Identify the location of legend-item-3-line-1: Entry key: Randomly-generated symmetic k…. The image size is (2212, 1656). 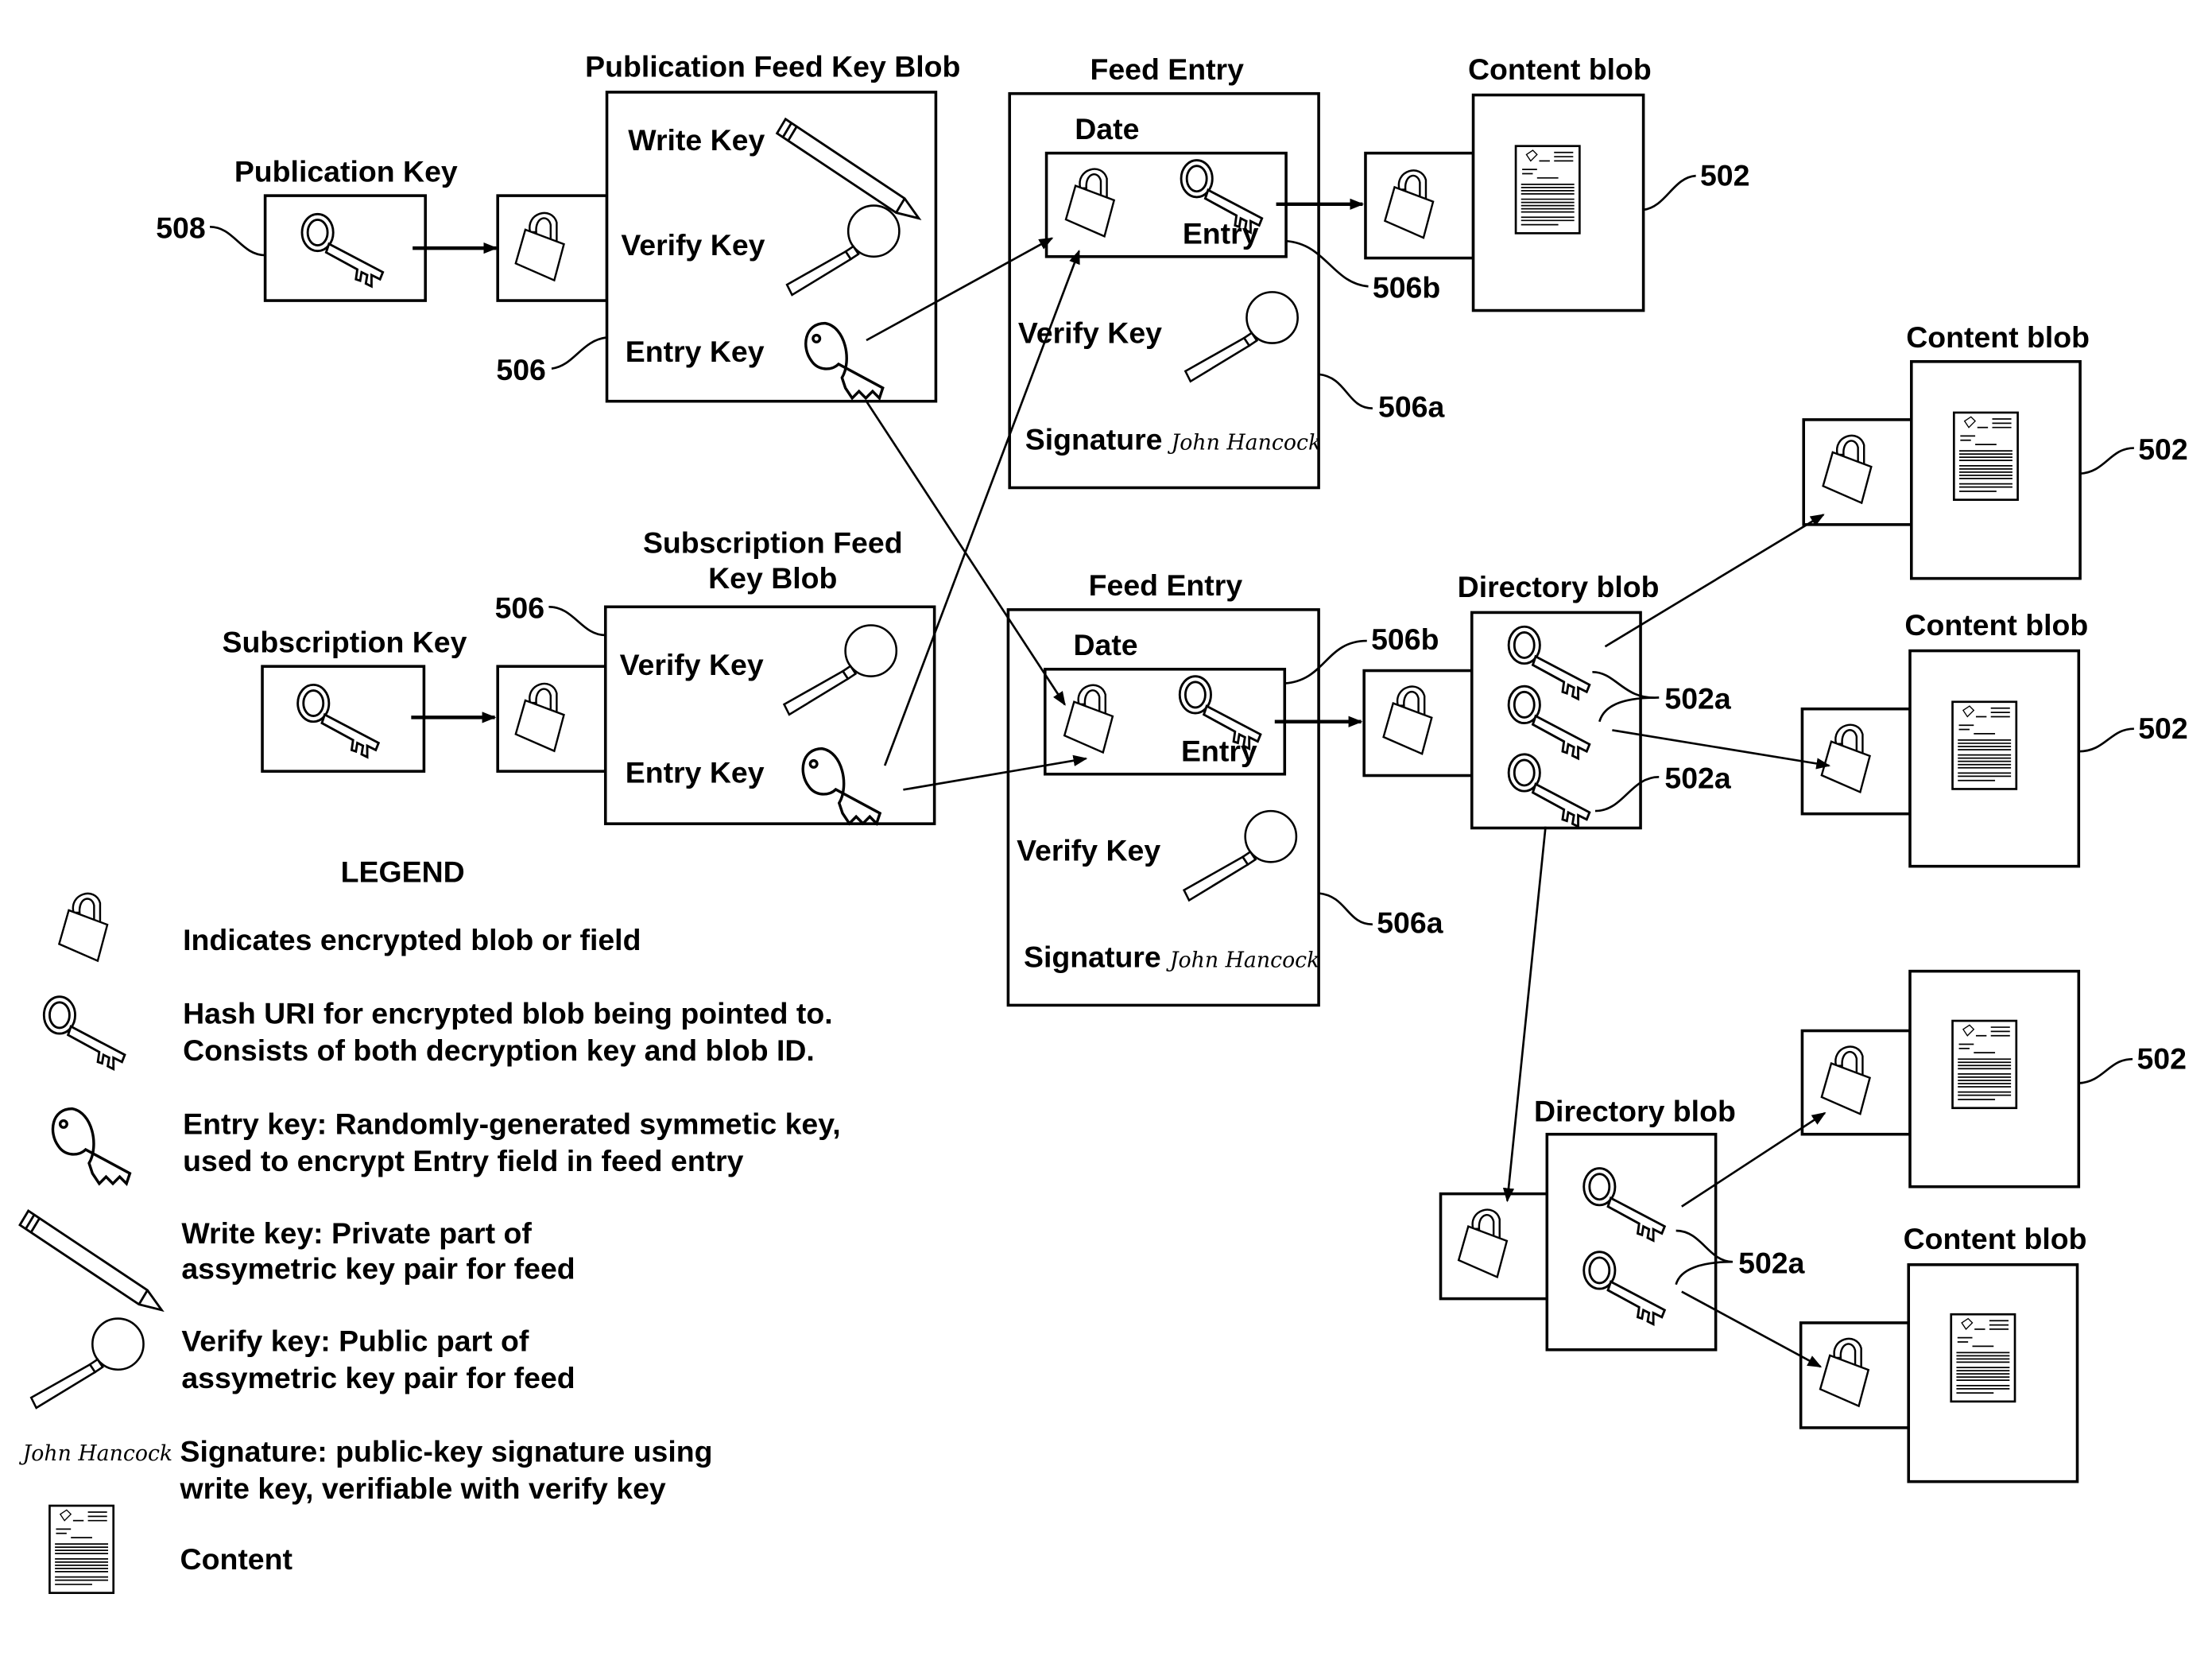
(512, 1124).